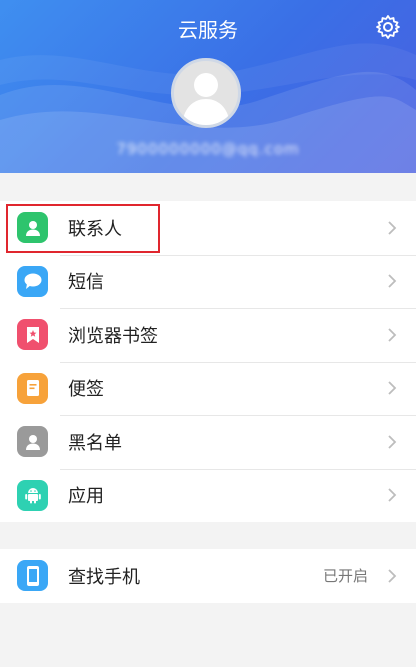 The image size is (416, 667). I want to click on settings-gear-icon, so click(388, 27).